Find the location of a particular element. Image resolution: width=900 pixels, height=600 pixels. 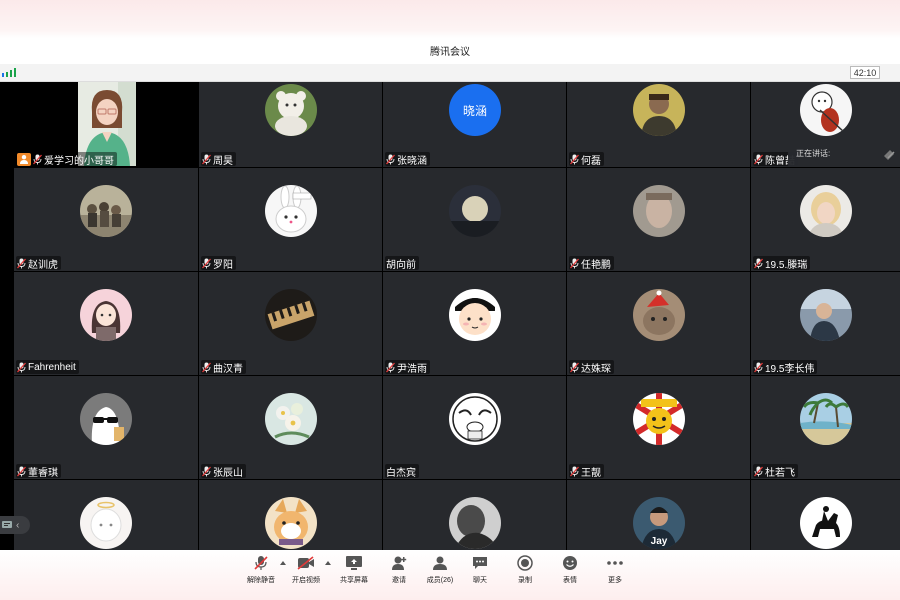

participant-tile: 杜若飞 is located at coordinates (825, 427).